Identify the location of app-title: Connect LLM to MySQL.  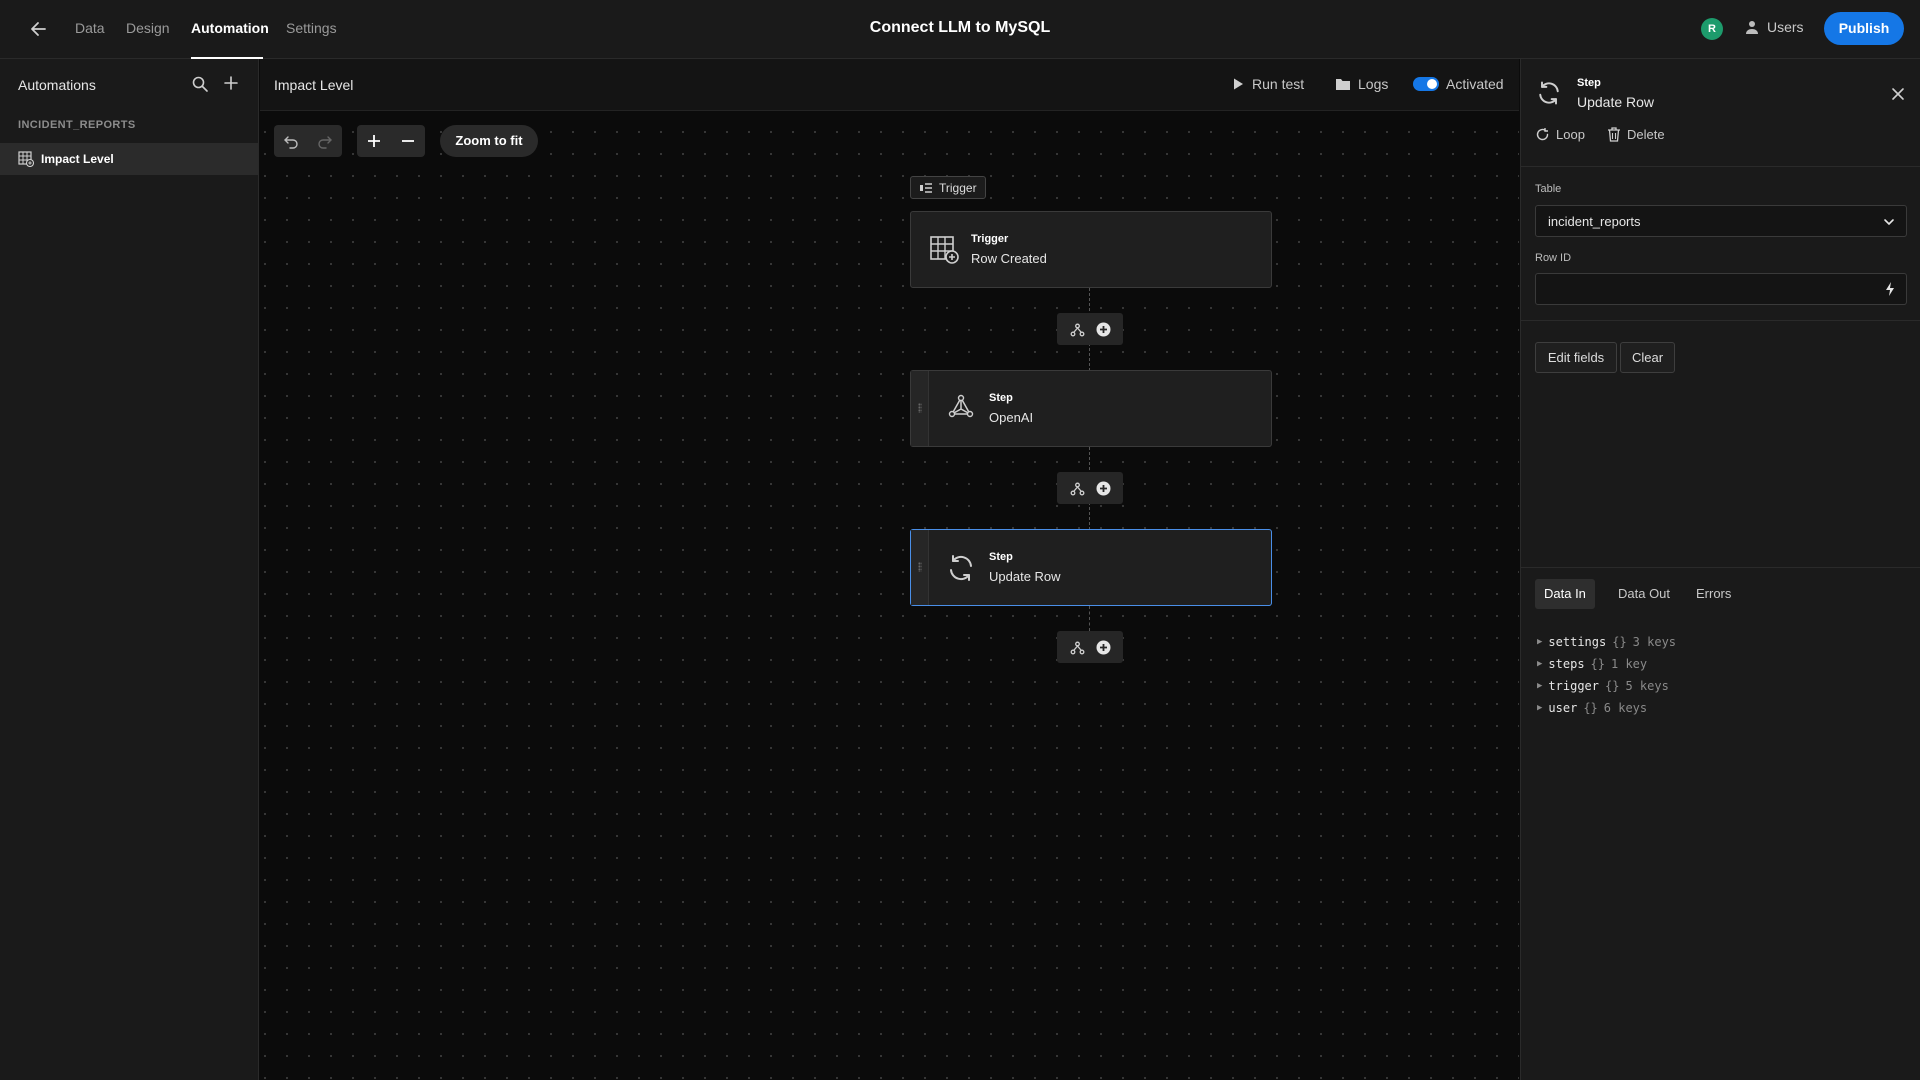
(960, 27).